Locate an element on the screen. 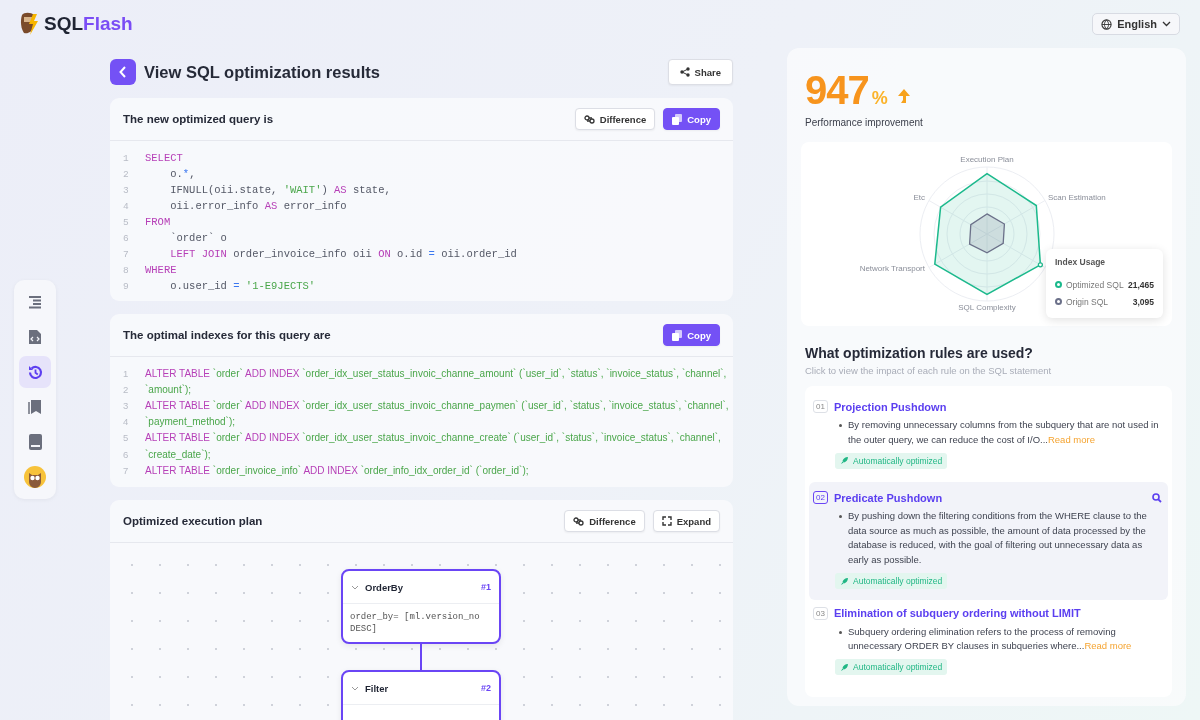 The height and width of the screenshot is (720, 1200). code-line: FROM is located at coordinates (158, 222).